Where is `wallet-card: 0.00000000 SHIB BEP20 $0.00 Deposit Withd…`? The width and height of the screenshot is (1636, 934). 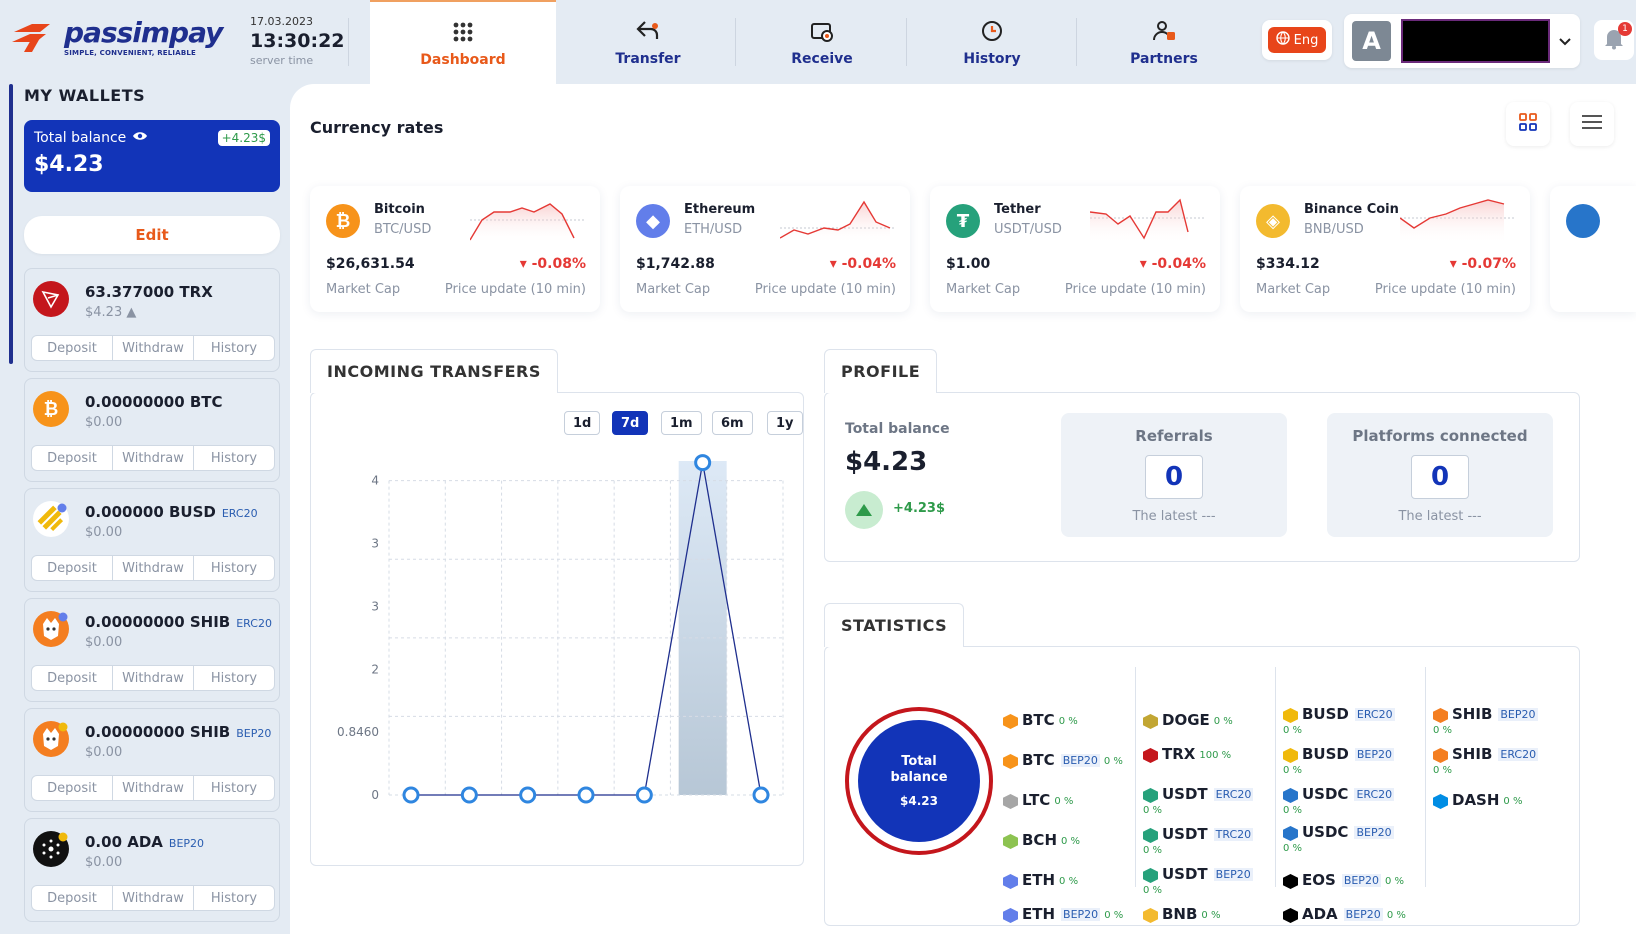
wallet-card: 0.00000000 SHIB BEP20 $0.00 Deposit Withd… is located at coordinates (152, 760).